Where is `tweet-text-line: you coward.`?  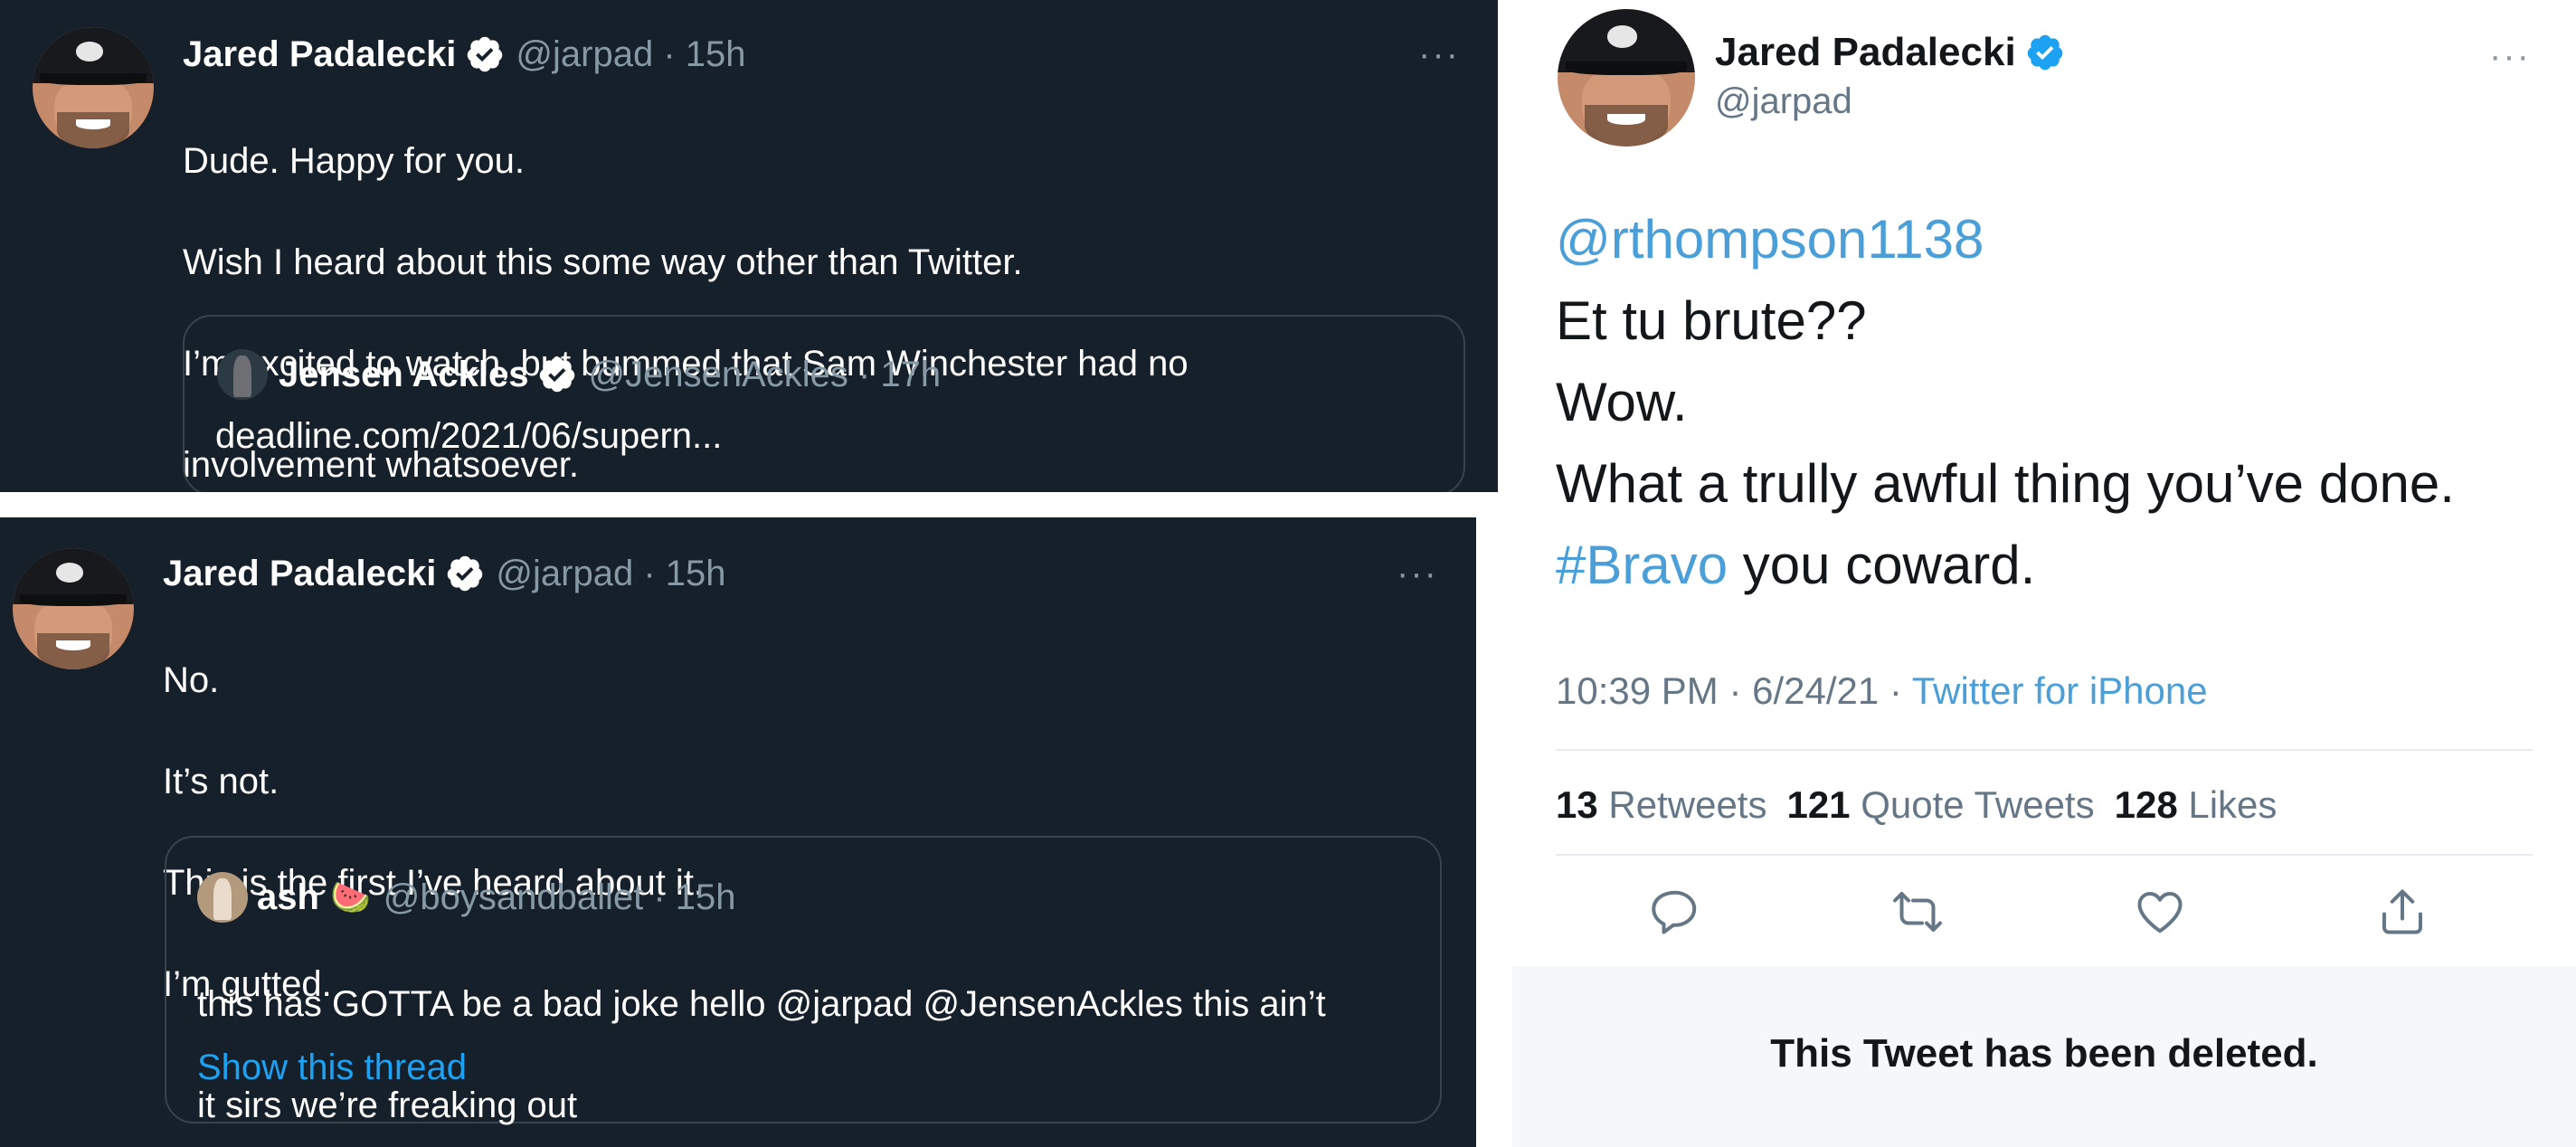
tweet-text-line: you coward. is located at coordinates (1882, 565).